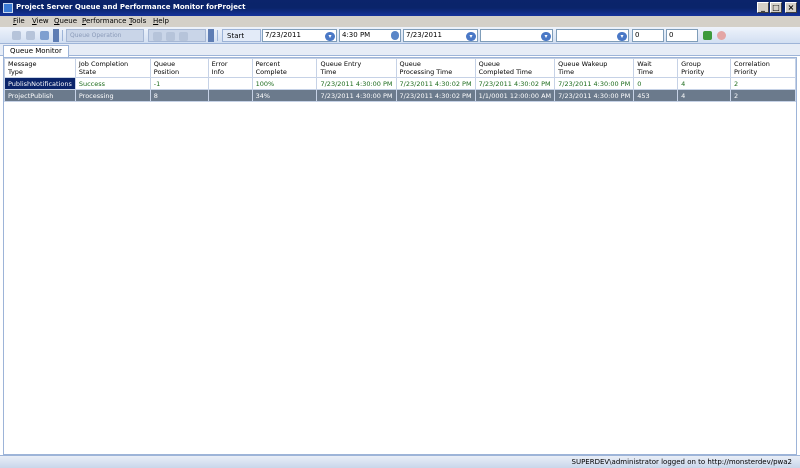  What do you see at coordinates (87, 72) in the screenshot?
I see `column-header-label: State` at bounding box center [87, 72].